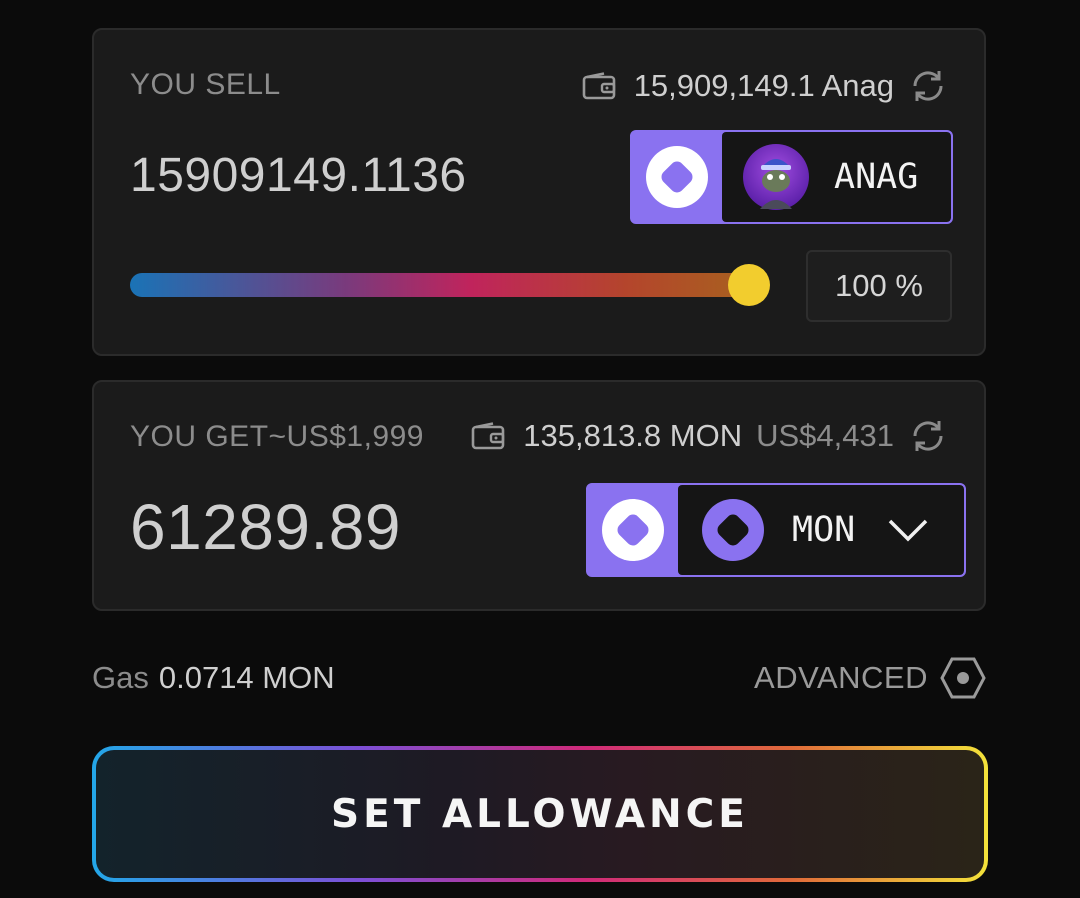 This screenshot has width=1080, height=898. I want to click on percent-slider-track, so click(440, 285).